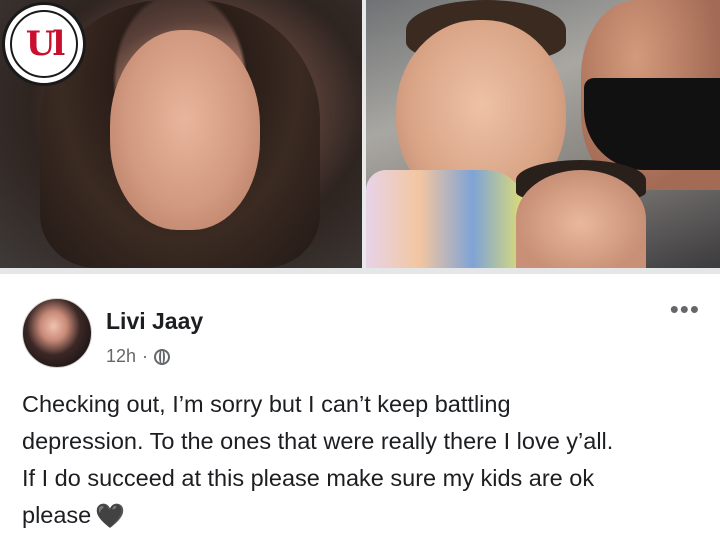 The image size is (720, 536). I want to click on post-text-word: please, so click(57, 515).